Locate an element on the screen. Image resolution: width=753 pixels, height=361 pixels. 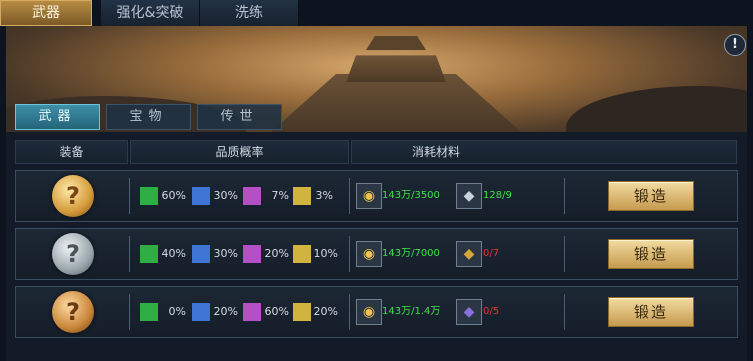
yellow-pct: 3% is located at coordinates (324, 195).